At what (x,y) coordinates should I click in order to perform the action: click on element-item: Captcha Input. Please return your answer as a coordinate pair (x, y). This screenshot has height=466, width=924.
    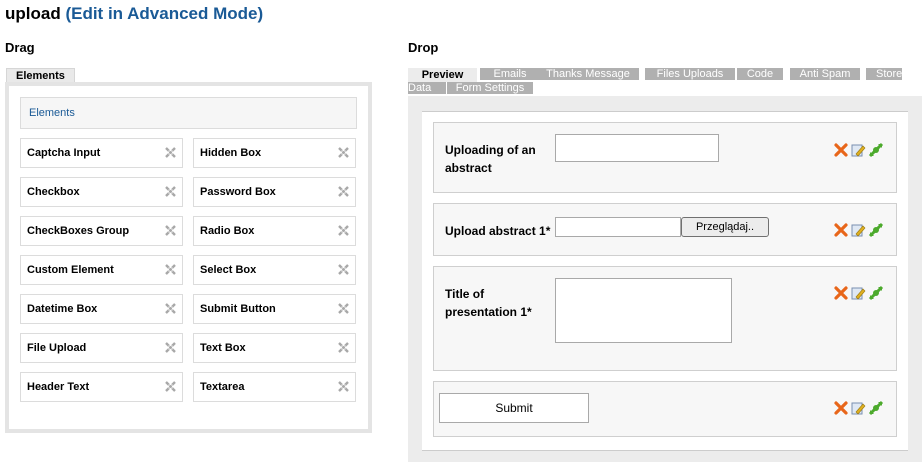
    Looking at the image, I should click on (101, 153).